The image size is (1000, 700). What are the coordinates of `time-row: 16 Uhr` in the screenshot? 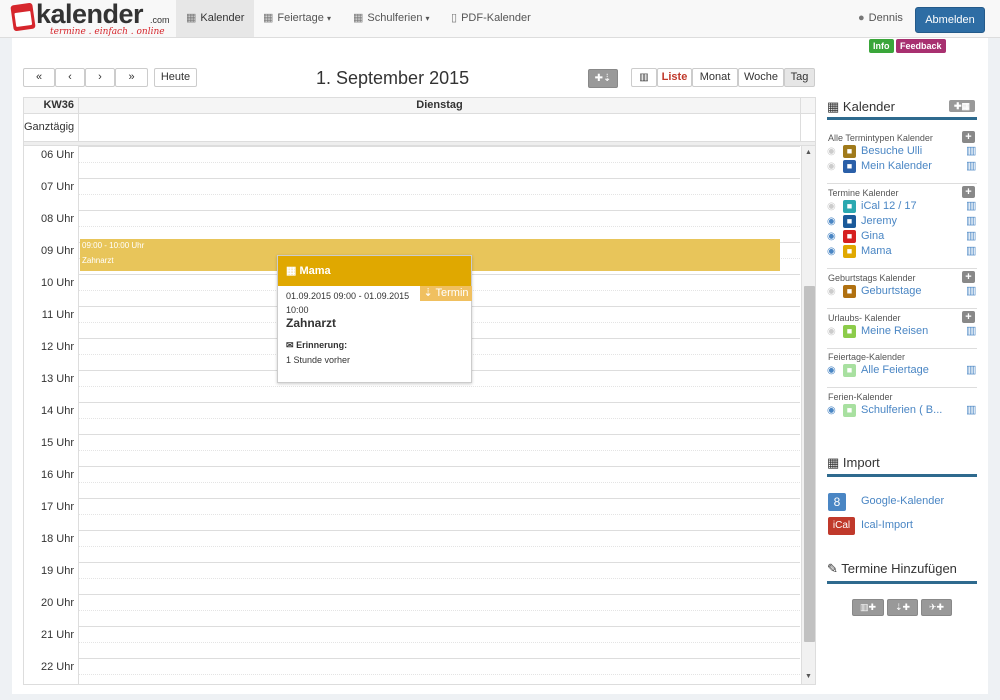 It's located at (412, 482).